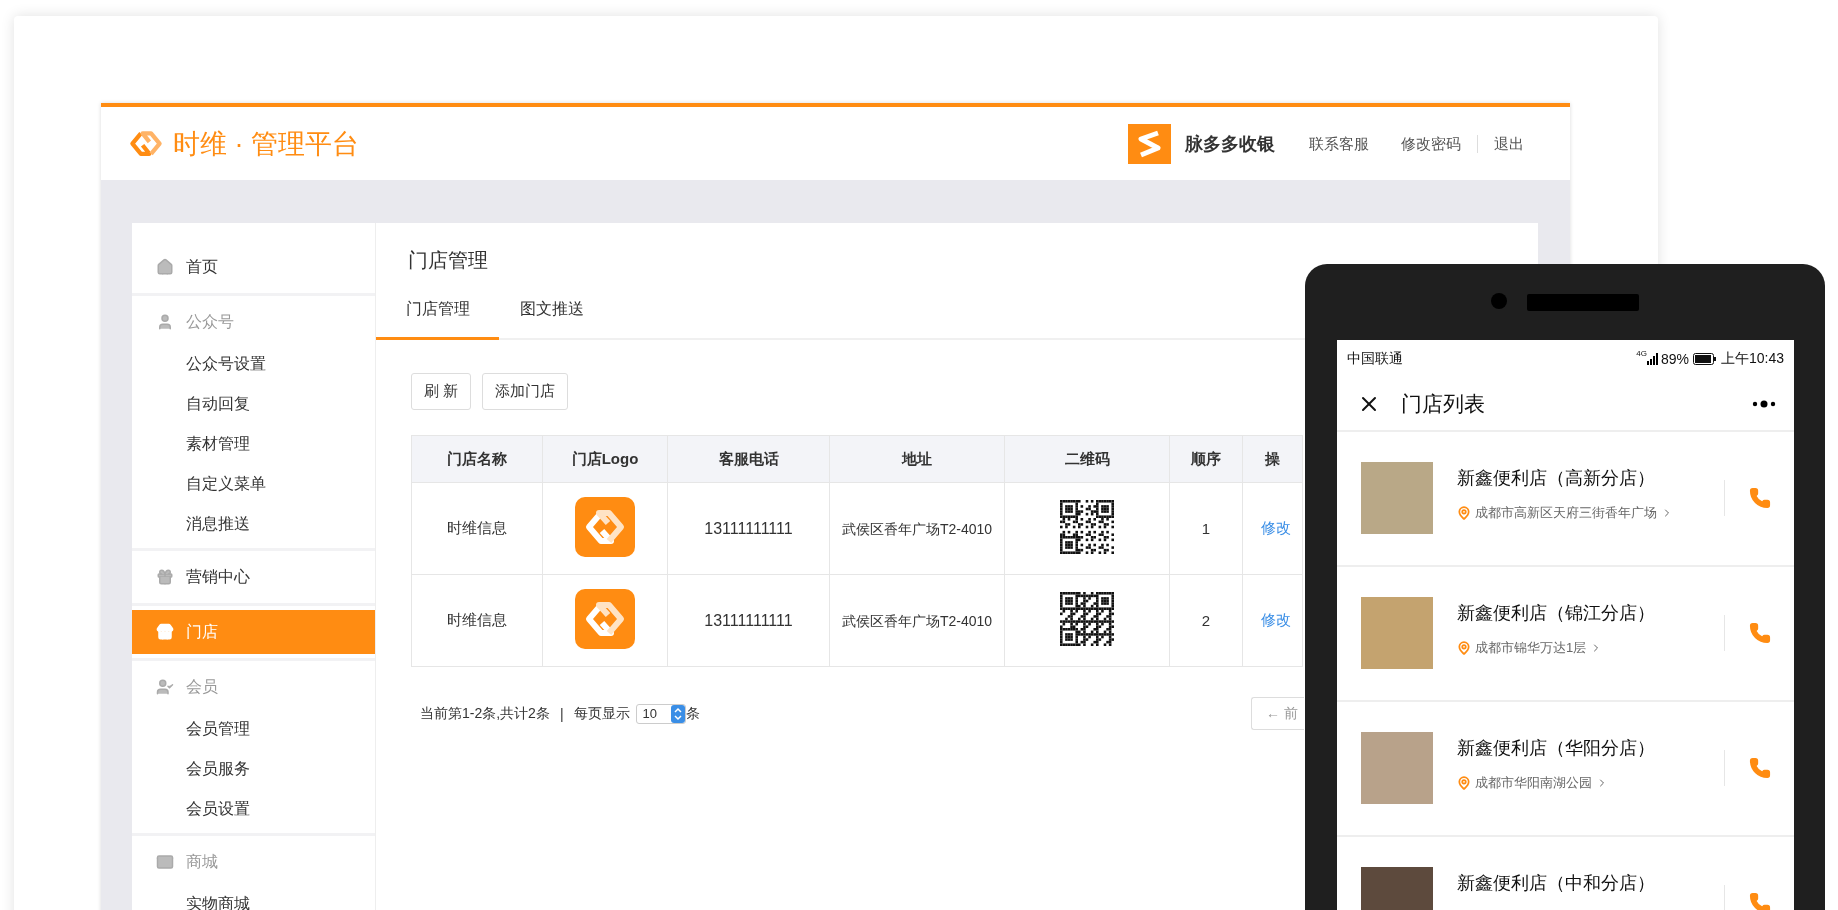  Describe the element at coordinates (1590, 748) in the screenshot. I see `store-name: 新鑫便利店（华阳分店）` at that location.